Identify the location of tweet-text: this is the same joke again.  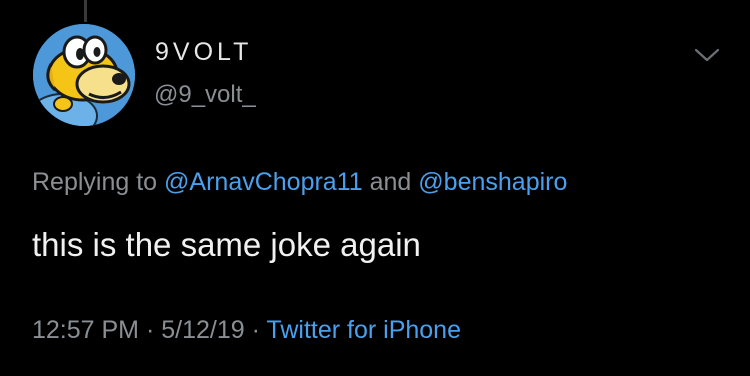
(226, 244).